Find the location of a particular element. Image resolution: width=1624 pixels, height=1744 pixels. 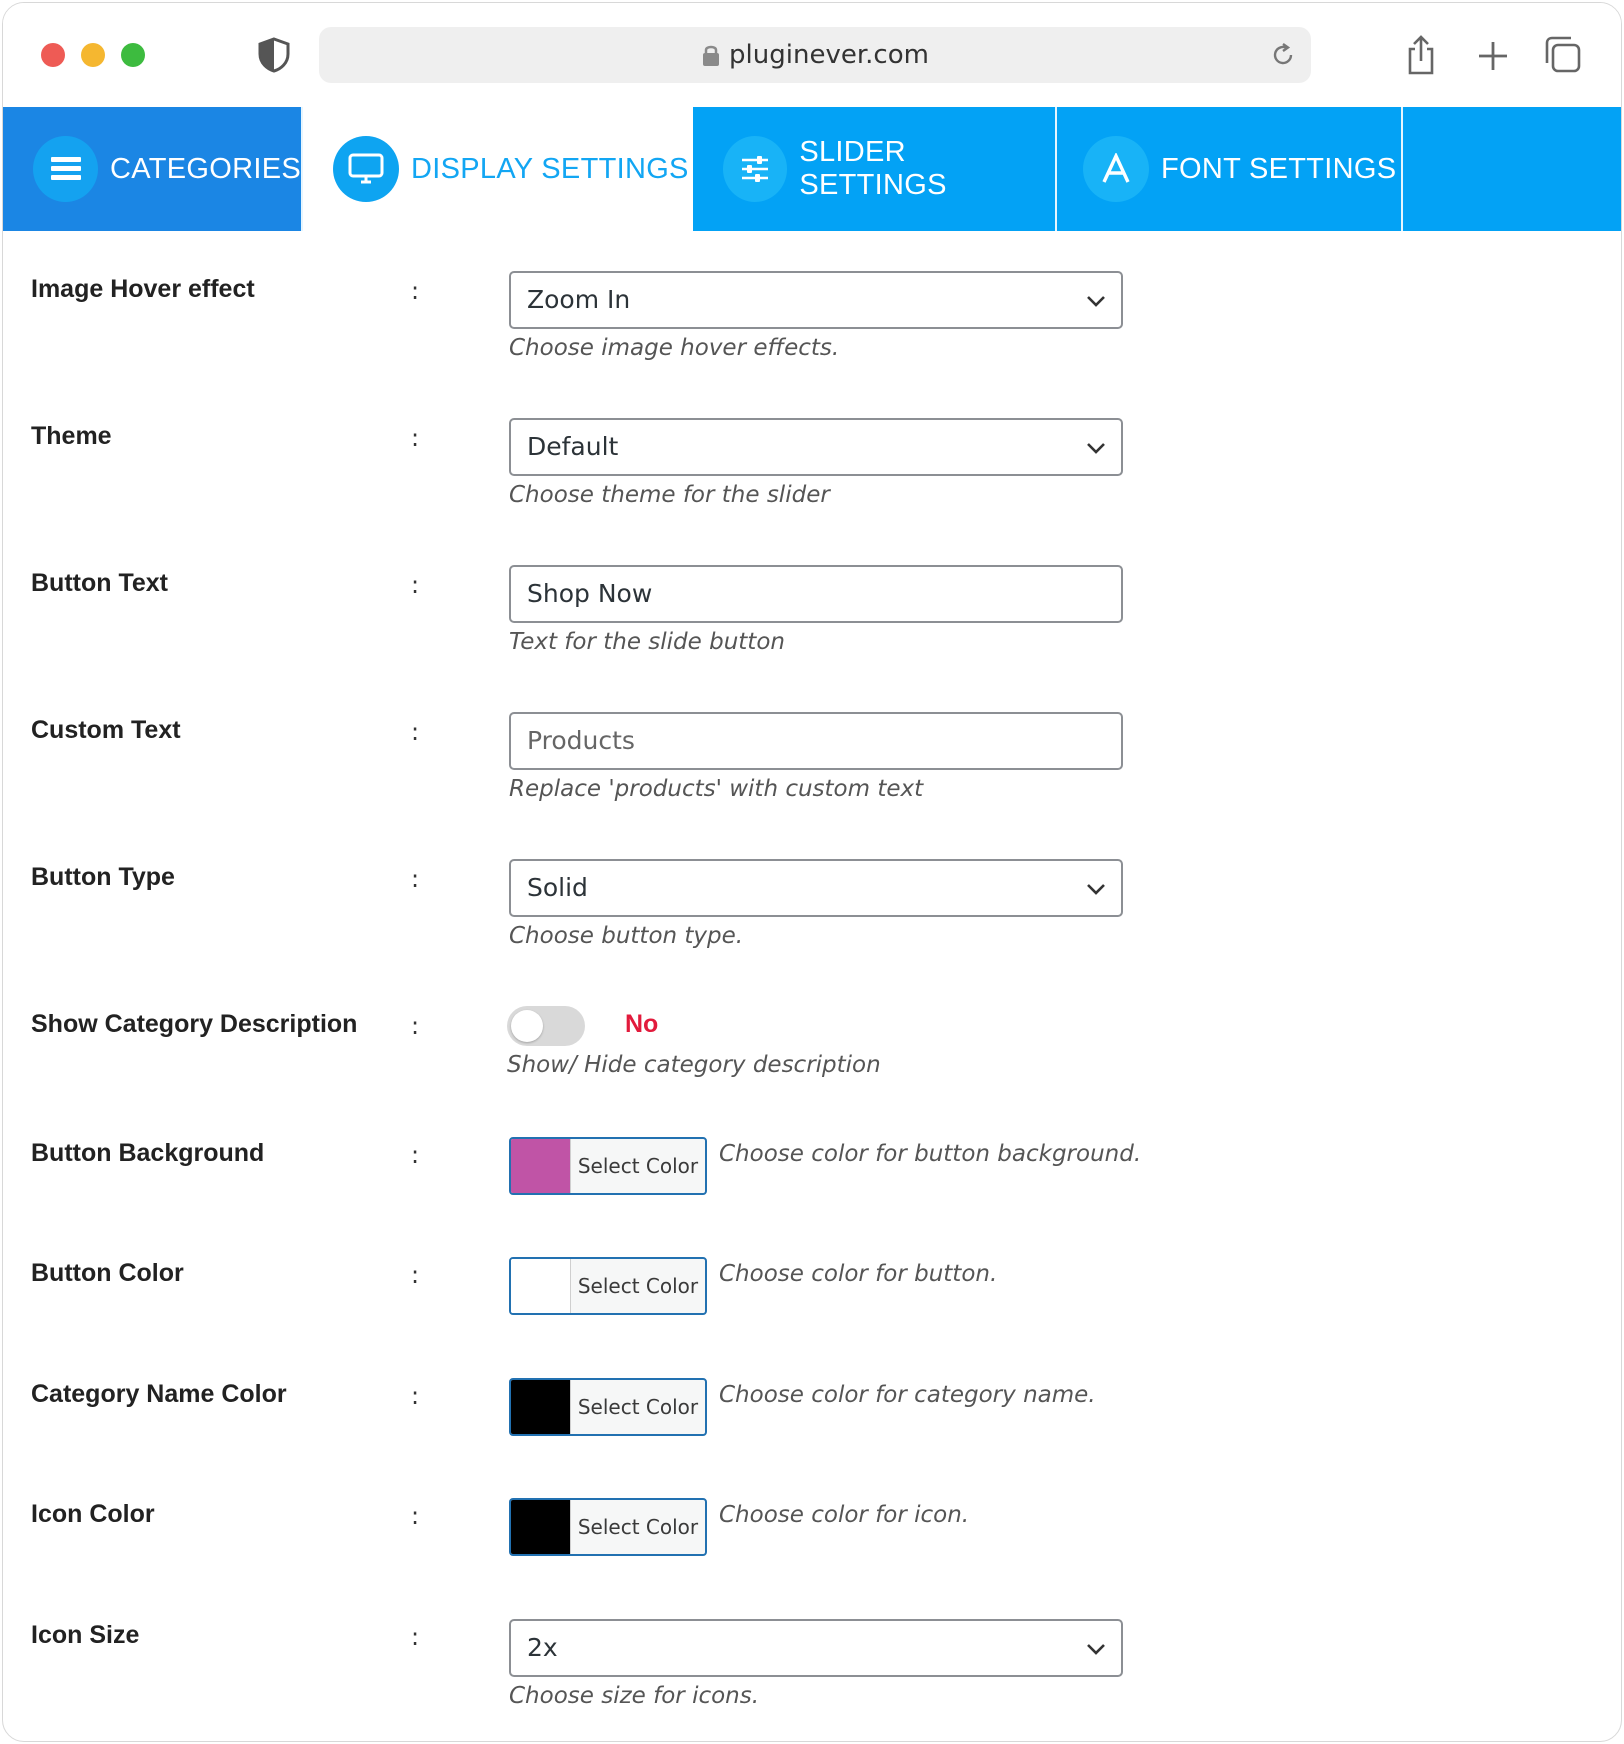

input-value: Shop Now is located at coordinates (590, 593).